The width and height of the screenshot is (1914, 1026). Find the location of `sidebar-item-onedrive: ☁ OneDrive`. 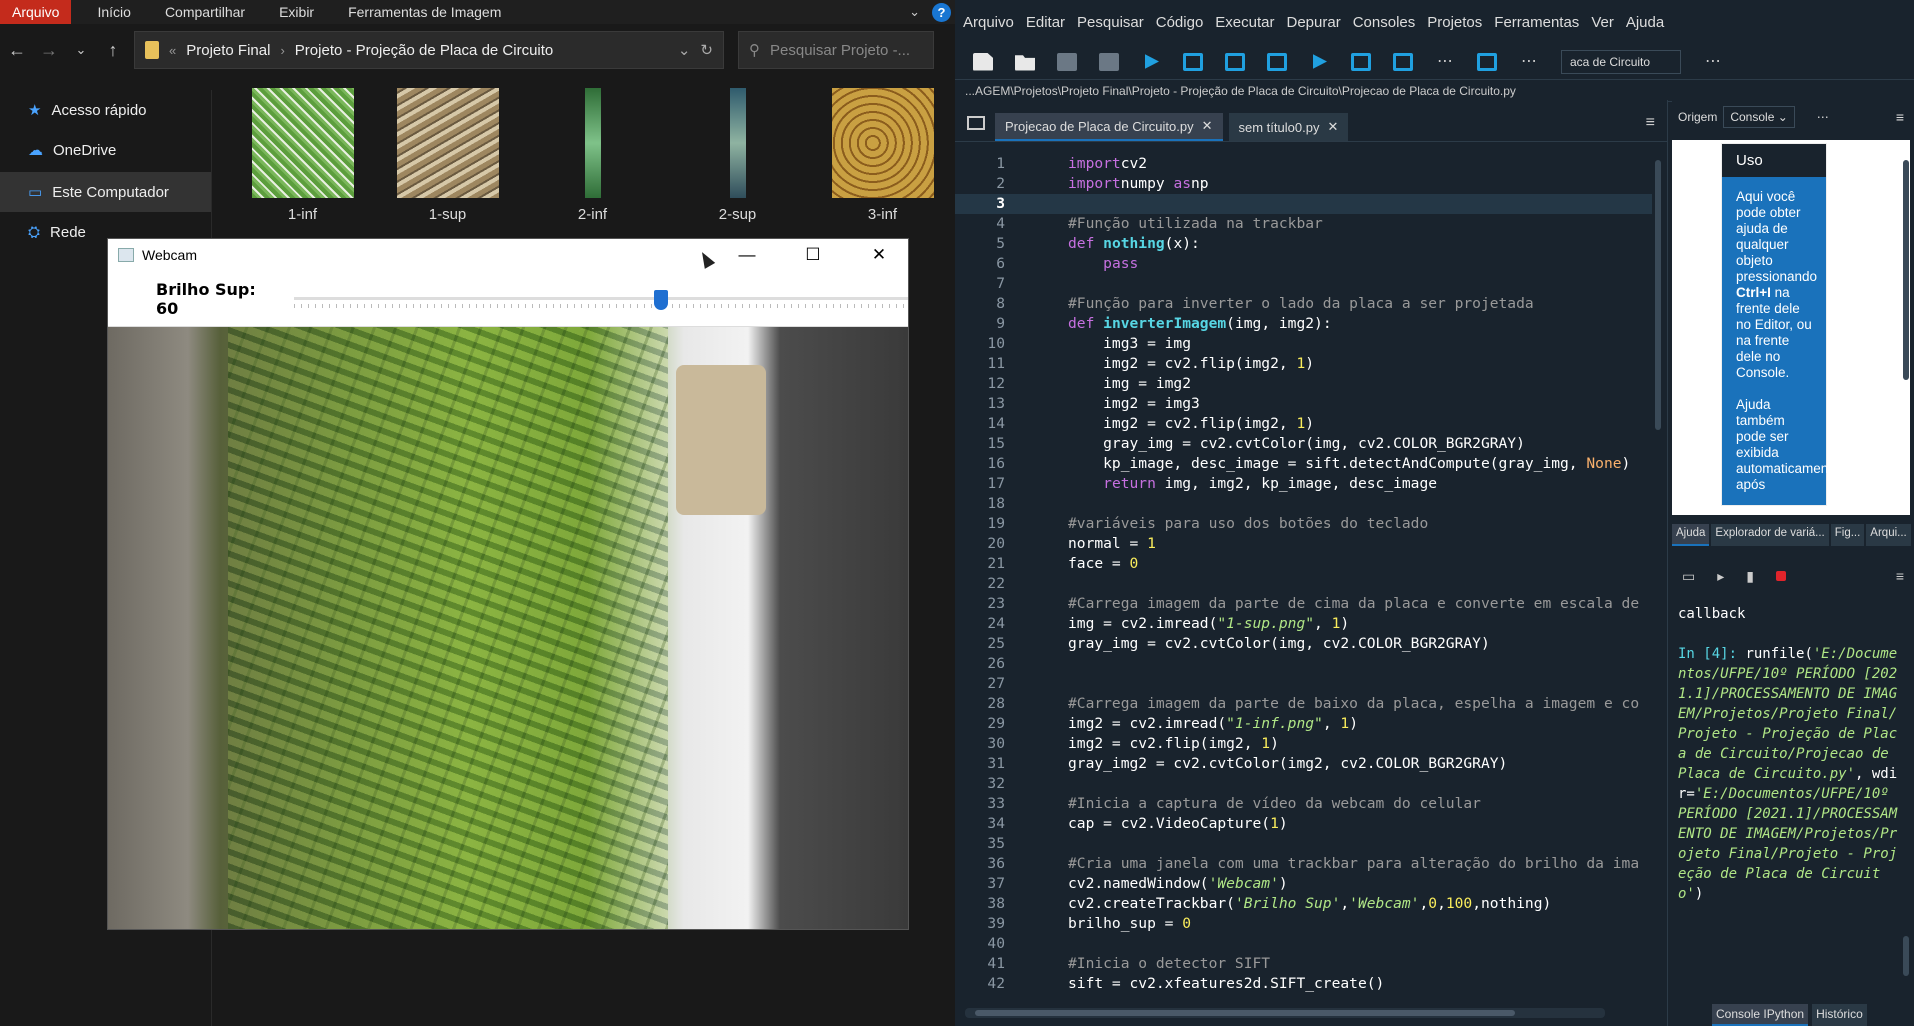

sidebar-item-onedrive: ☁ OneDrive is located at coordinates (105, 150).